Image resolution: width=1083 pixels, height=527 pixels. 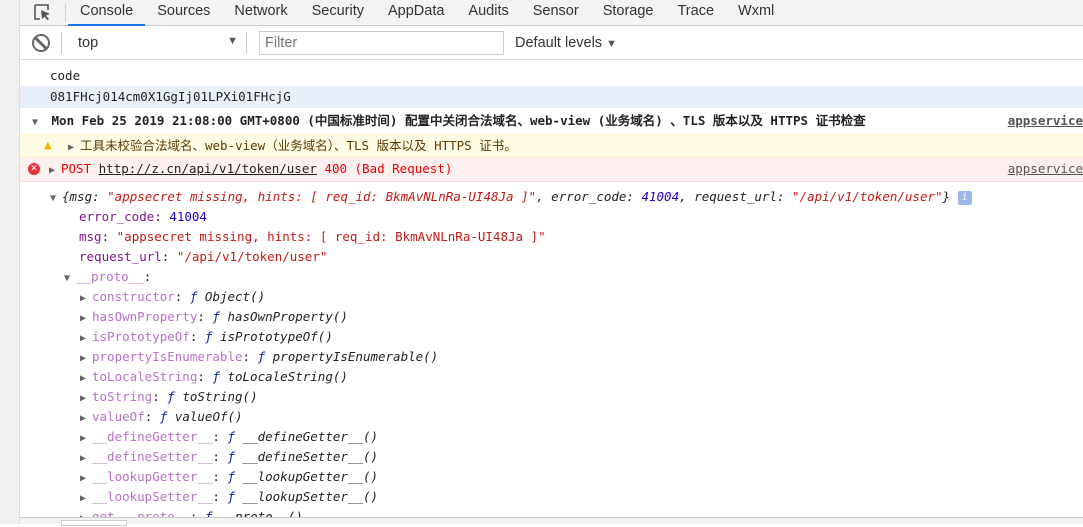 What do you see at coordinates (551, 97) in the screenshot?
I see `log-line: 081FHcj014cm0X1GgIj01LPXi01FHcjG` at bounding box center [551, 97].